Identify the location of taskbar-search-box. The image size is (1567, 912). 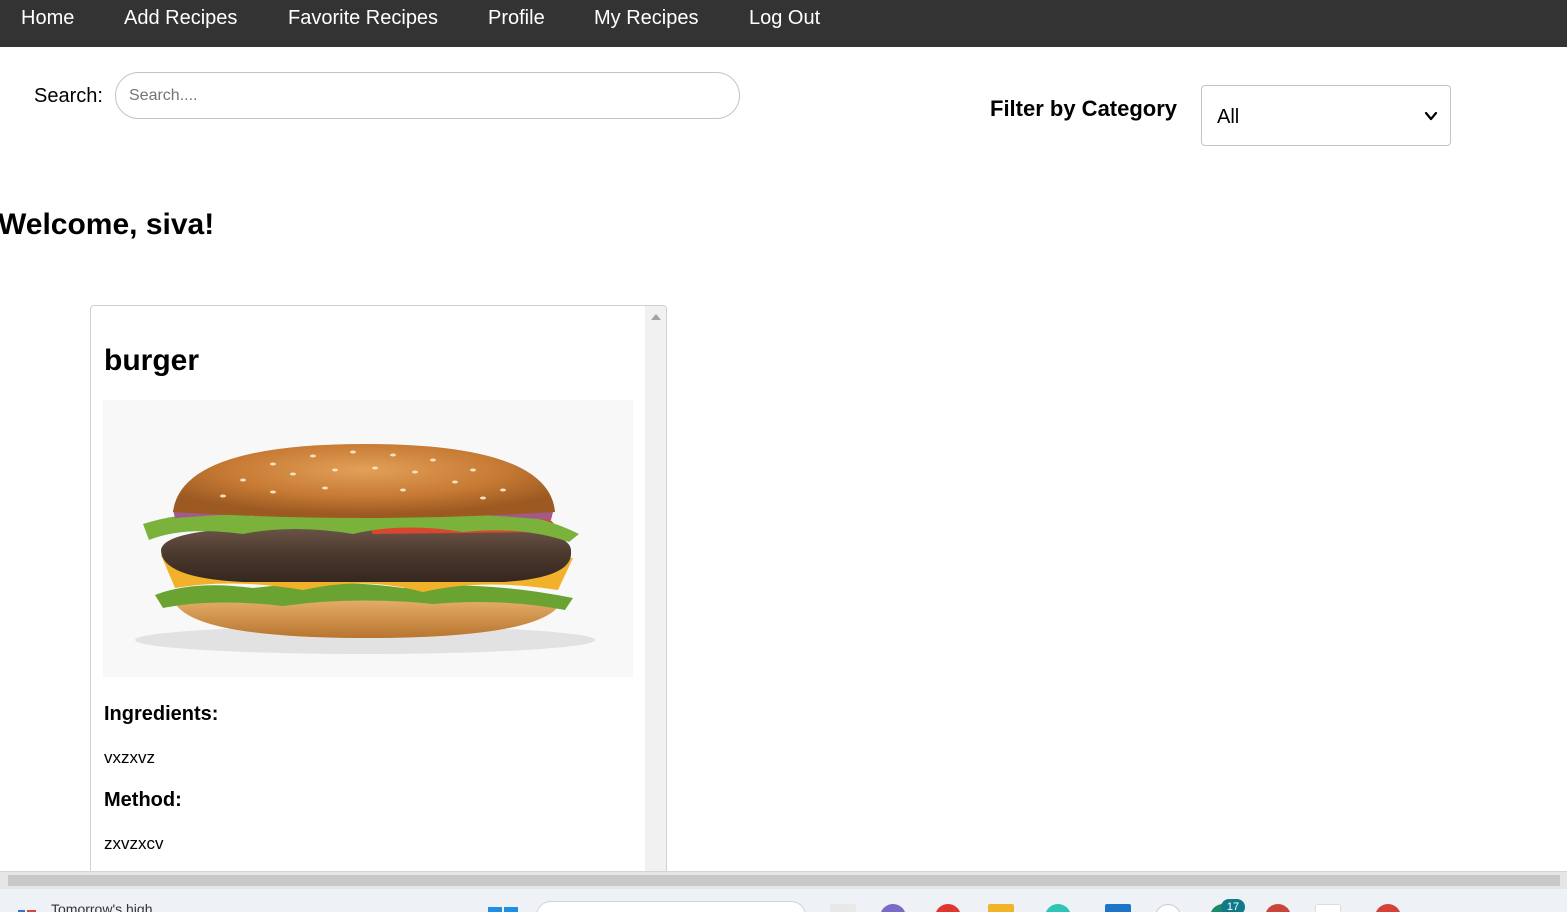
(671, 906).